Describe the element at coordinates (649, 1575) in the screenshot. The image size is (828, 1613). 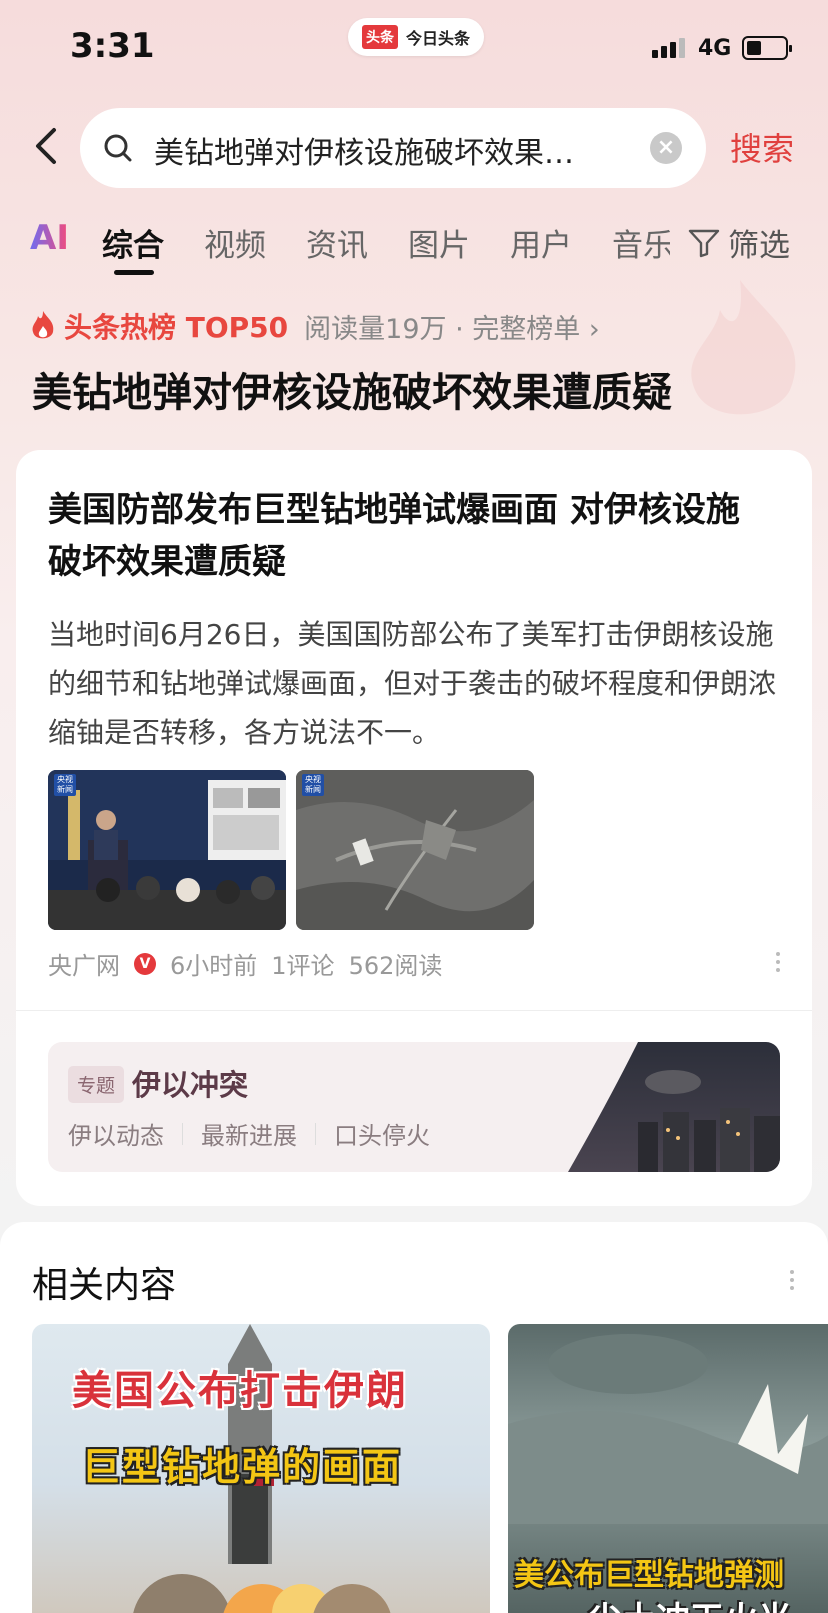
I see `related-card2-caption-1: 美公布巨型钻地弹测` at that location.